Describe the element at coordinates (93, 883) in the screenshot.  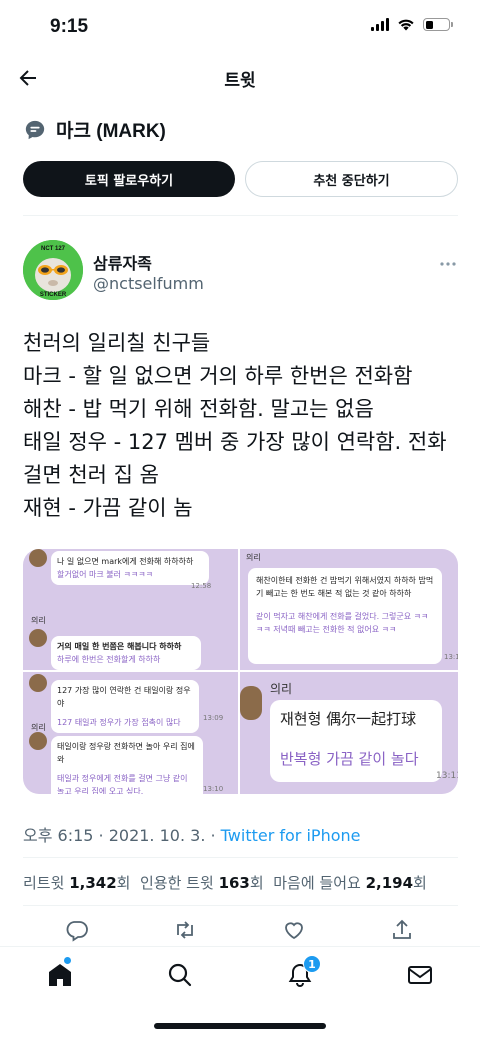
I see `retweets-count: 1,342` at that location.